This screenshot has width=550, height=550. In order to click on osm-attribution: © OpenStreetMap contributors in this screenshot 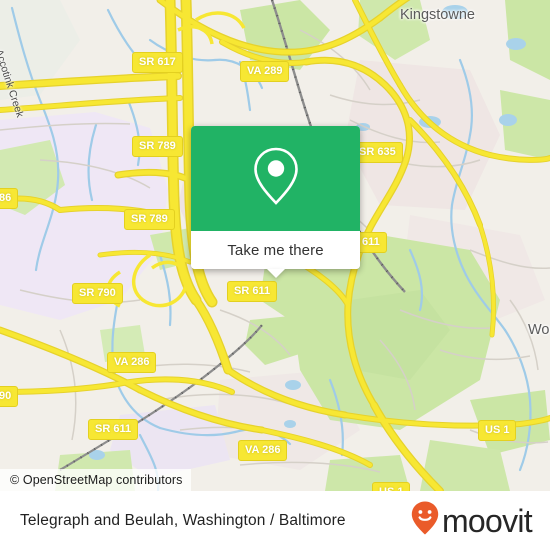, I will do `click(95, 480)`.